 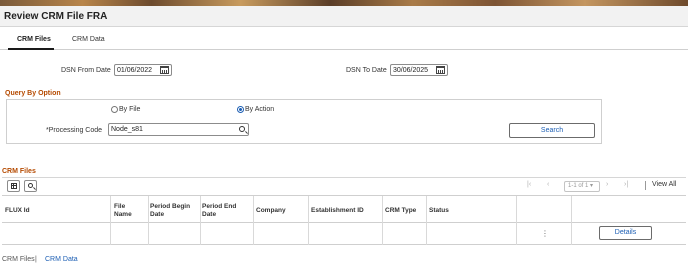 I want to click on column-header-period-begin-date: Period Begin Date, so click(x=170, y=210).